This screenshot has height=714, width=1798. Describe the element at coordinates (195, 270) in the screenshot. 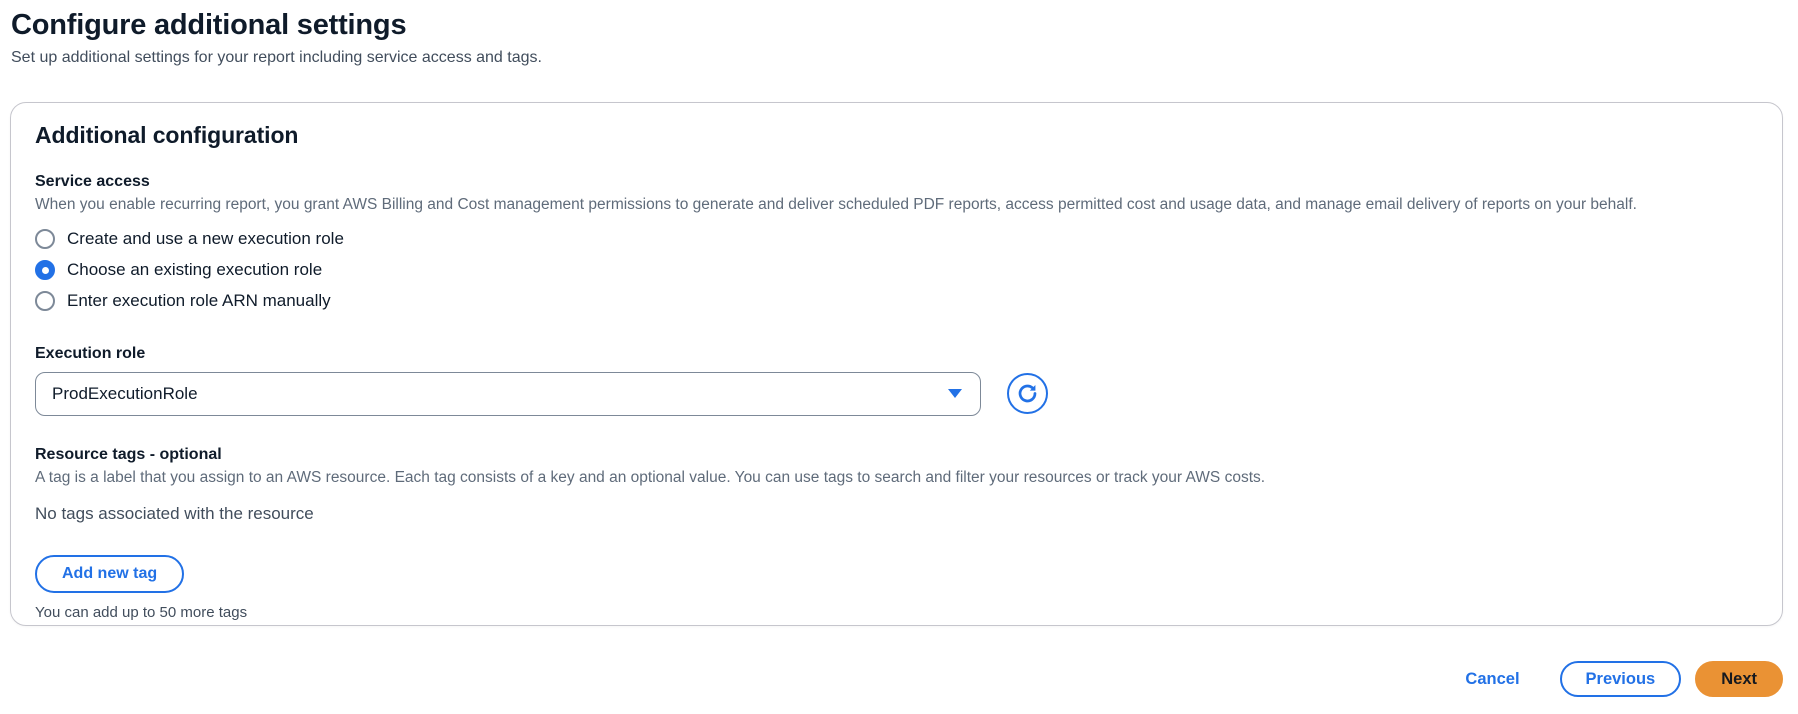

I see `radio-label: Choose an existing execution role` at that location.